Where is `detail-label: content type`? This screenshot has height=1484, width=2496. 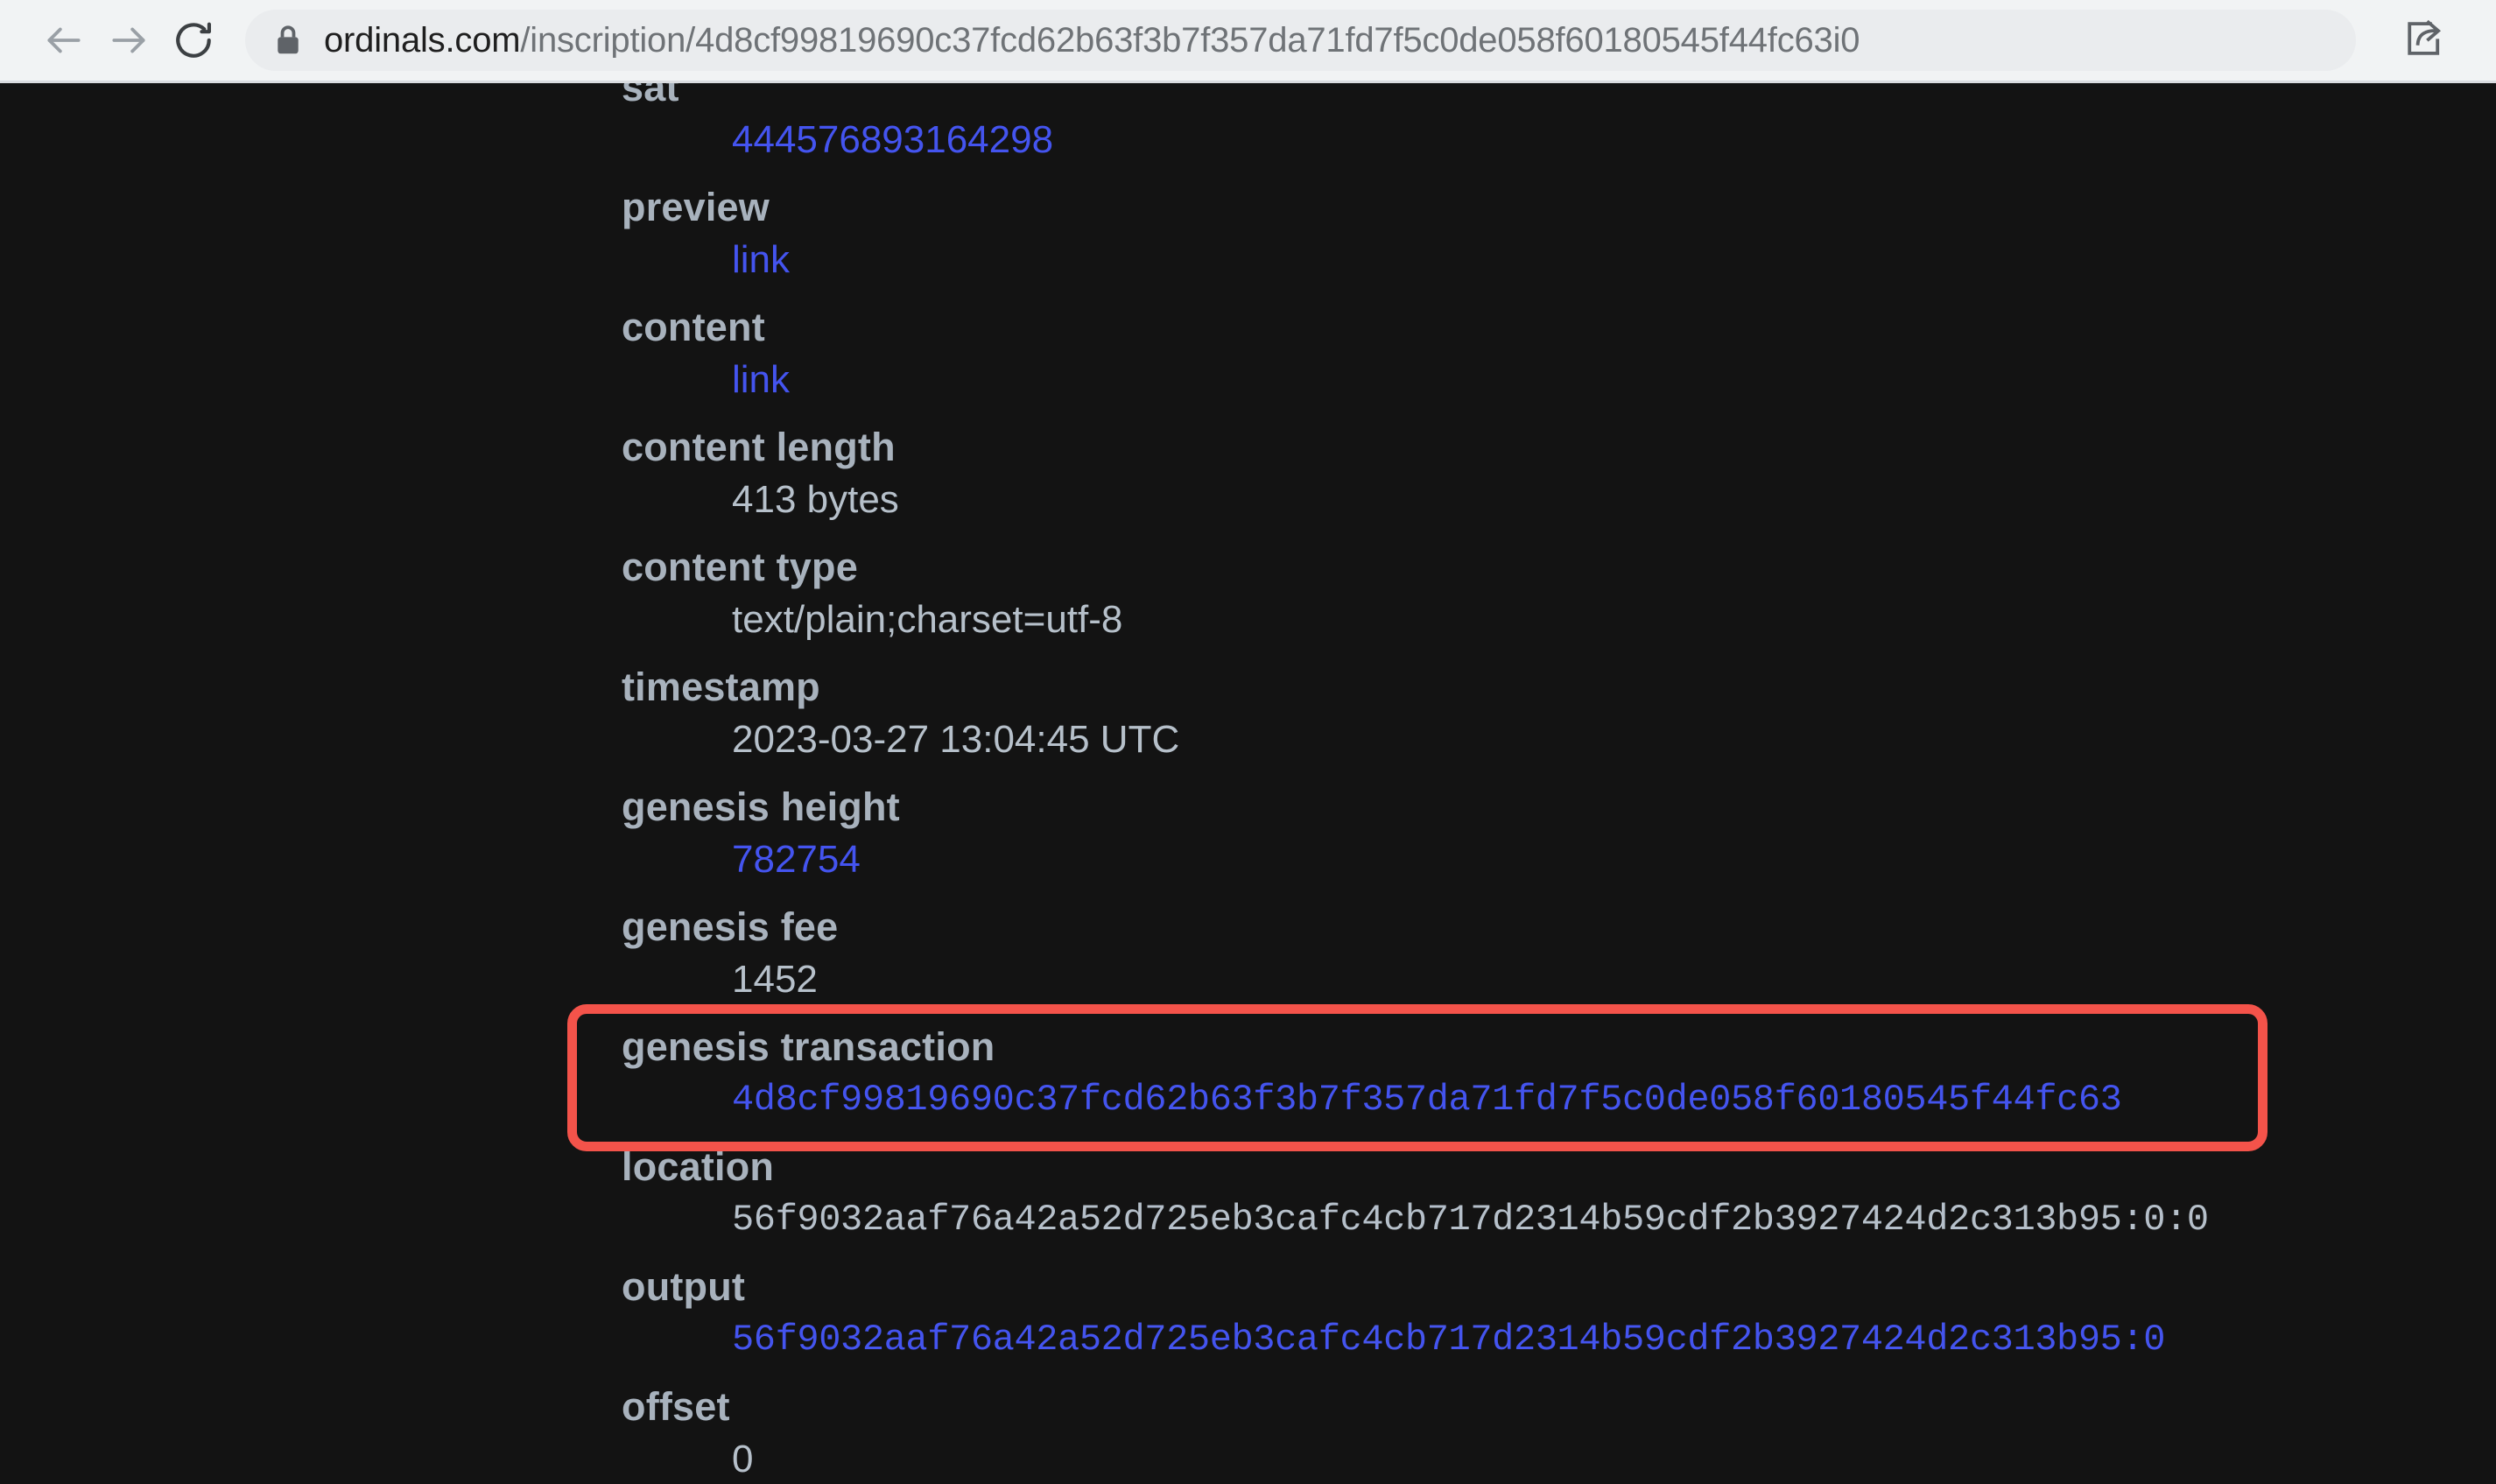 detail-label: content type is located at coordinates (740, 567).